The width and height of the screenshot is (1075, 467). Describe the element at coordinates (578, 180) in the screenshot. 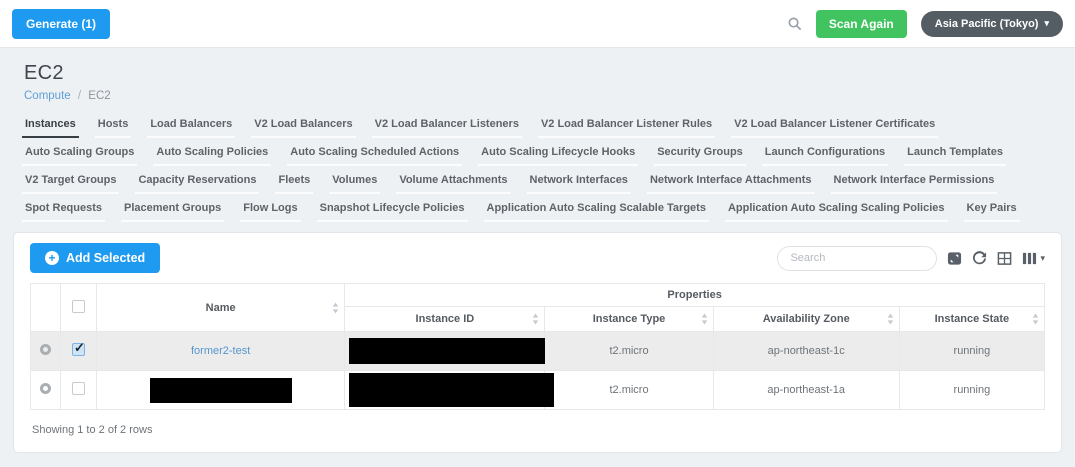

I see `tab-network-interfaces: Network Interfaces` at that location.